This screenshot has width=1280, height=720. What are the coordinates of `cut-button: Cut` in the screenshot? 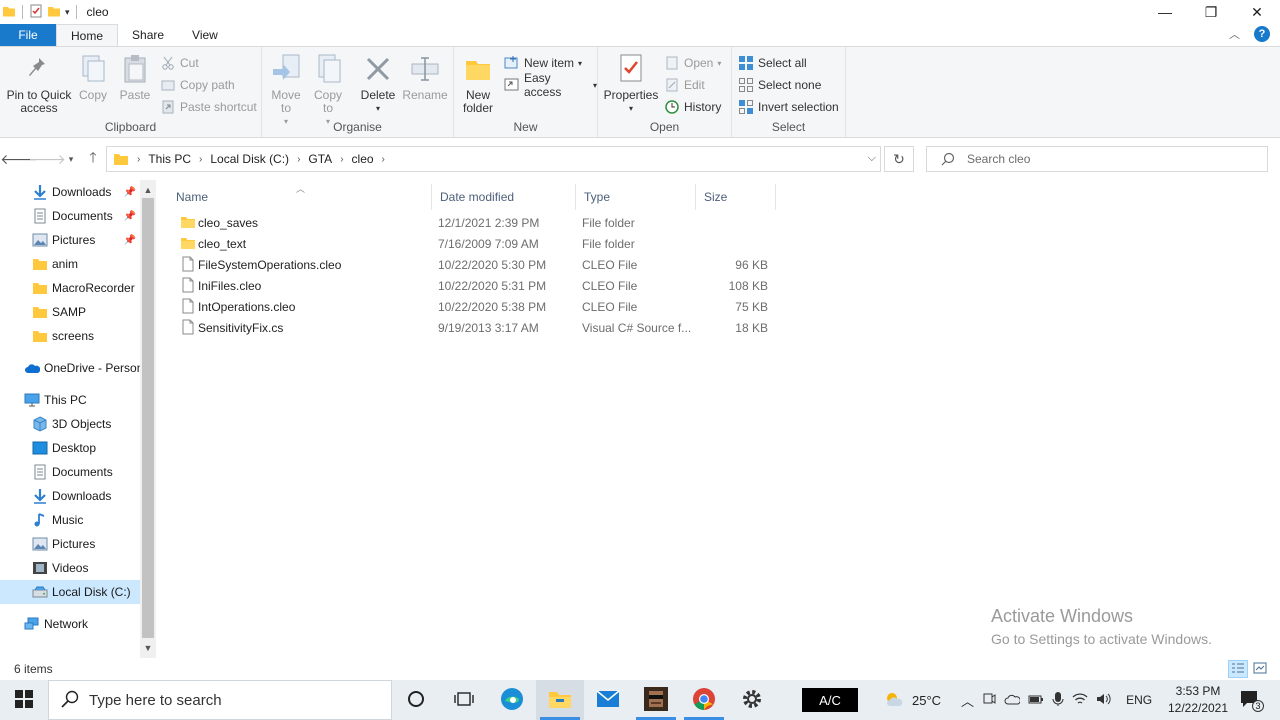 It's located at (179, 63).